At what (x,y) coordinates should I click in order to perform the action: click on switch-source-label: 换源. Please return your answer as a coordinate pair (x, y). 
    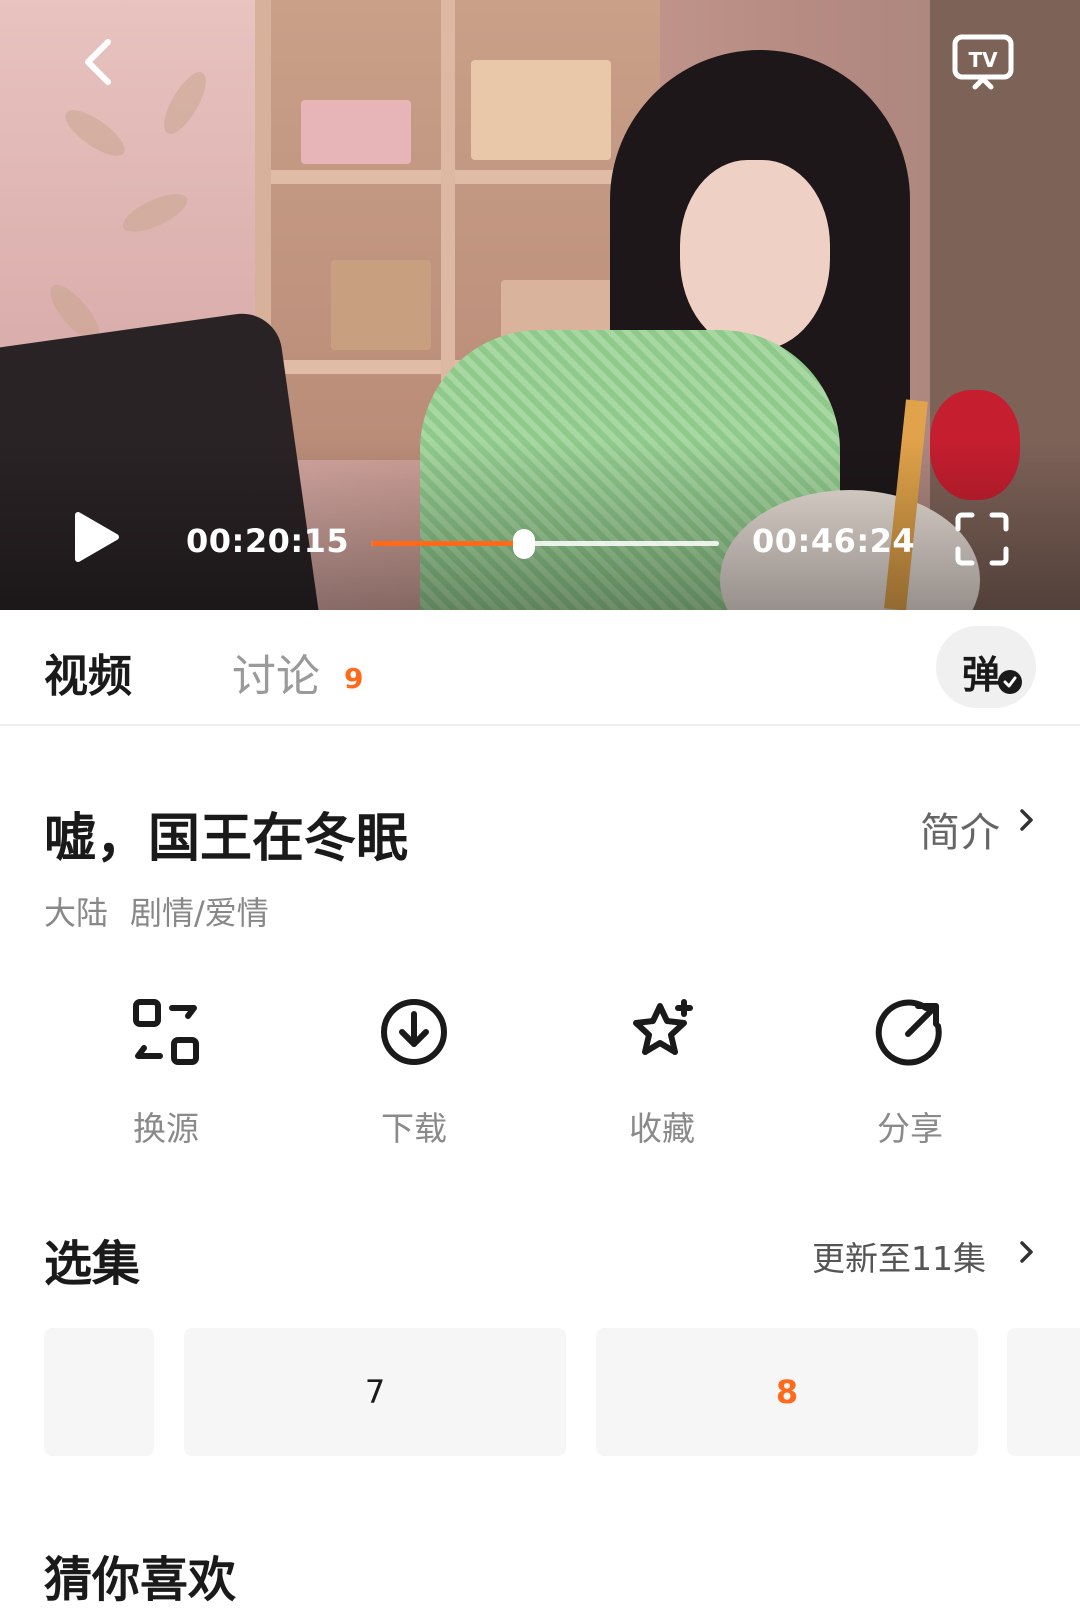
    Looking at the image, I should click on (166, 1128).